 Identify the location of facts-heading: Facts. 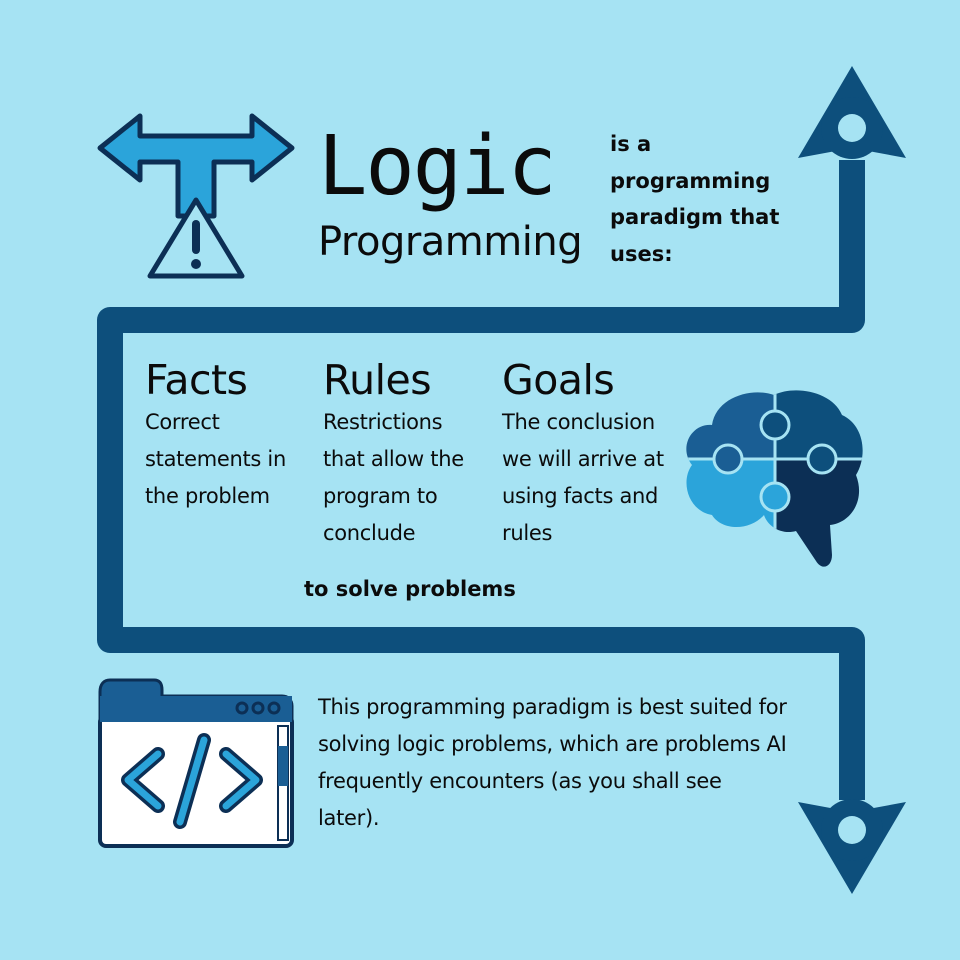
(196, 380).